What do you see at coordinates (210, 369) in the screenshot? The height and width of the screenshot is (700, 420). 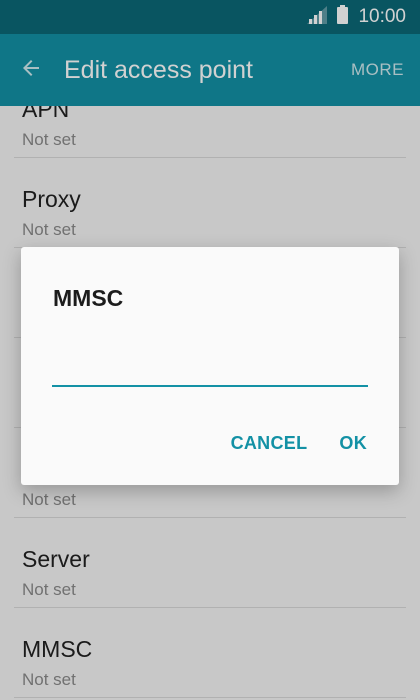 I see `mmsc-input` at bounding box center [210, 369].